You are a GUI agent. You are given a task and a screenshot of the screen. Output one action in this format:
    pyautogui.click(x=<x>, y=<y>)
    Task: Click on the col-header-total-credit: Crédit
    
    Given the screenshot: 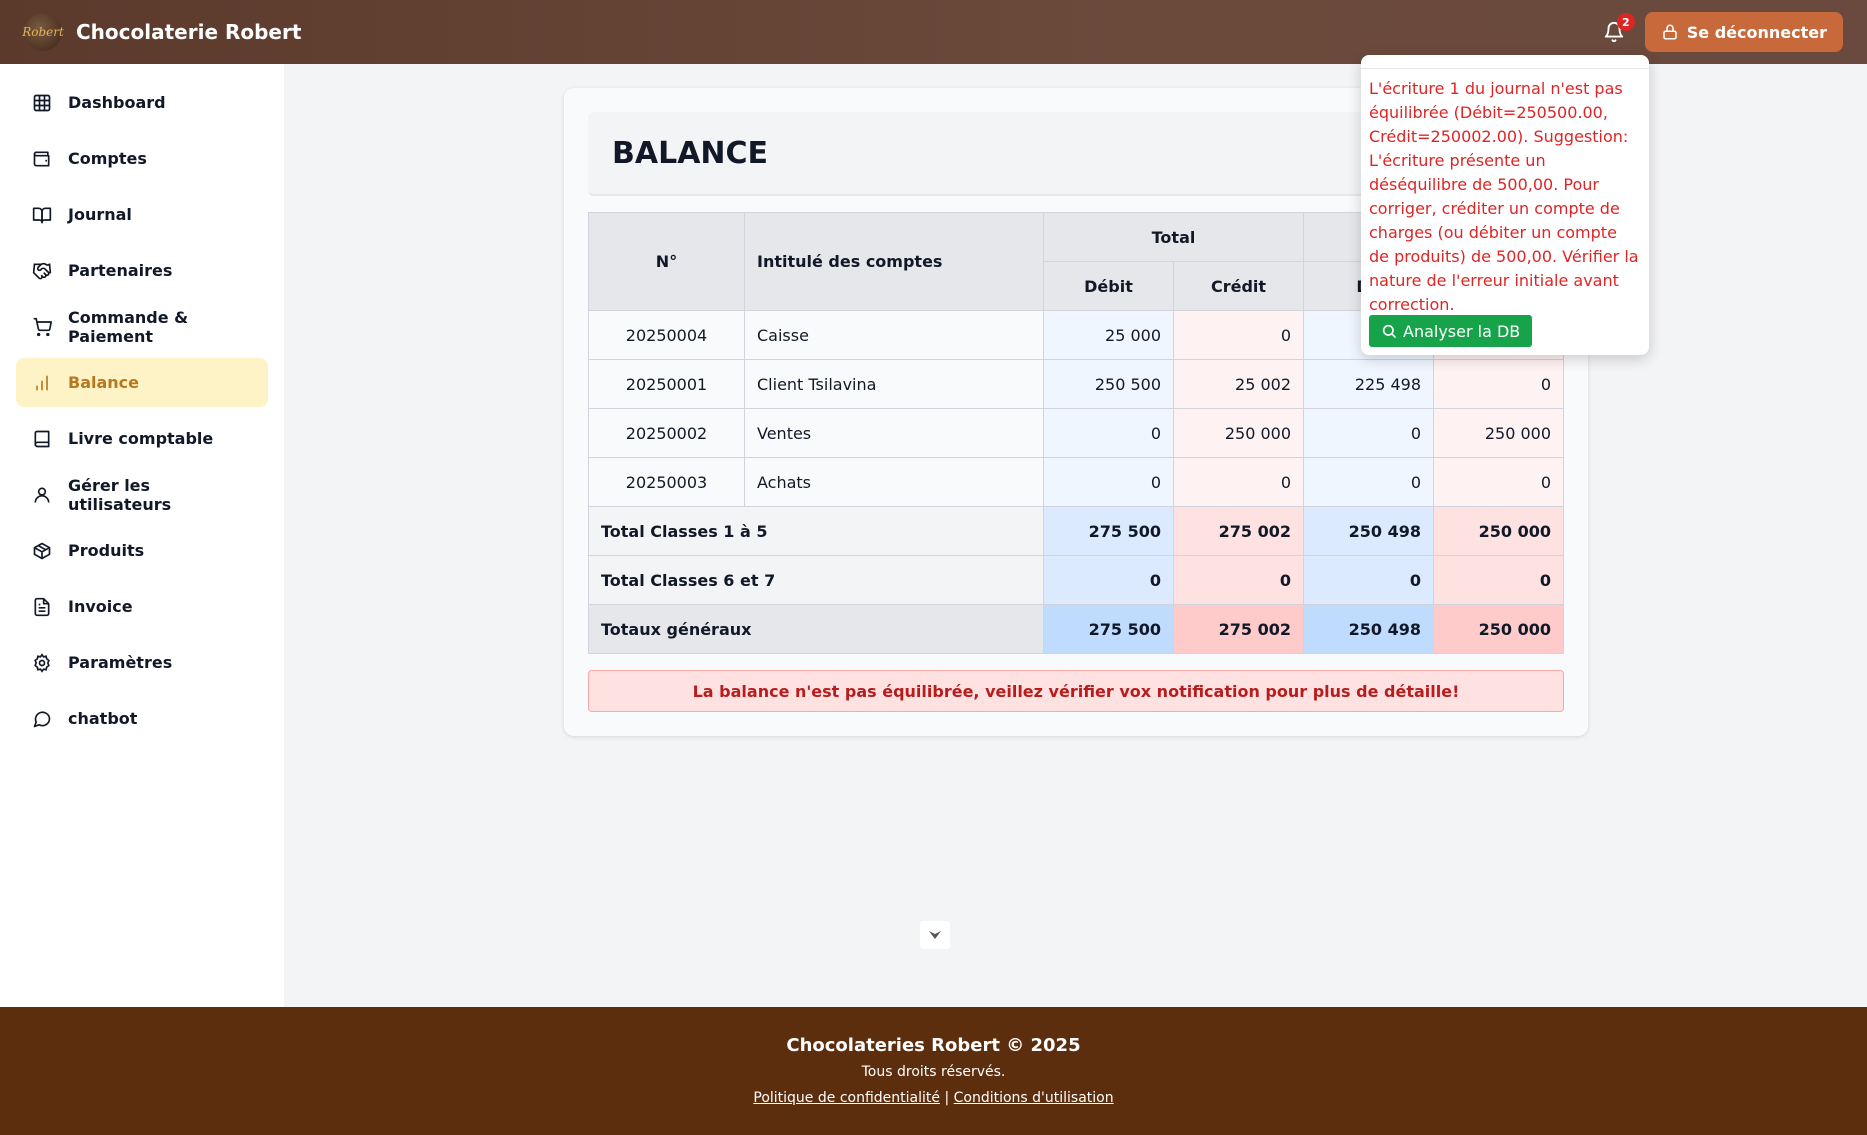 What is the action you would take?
    pyautogui.click(x=1238, y=286)
    